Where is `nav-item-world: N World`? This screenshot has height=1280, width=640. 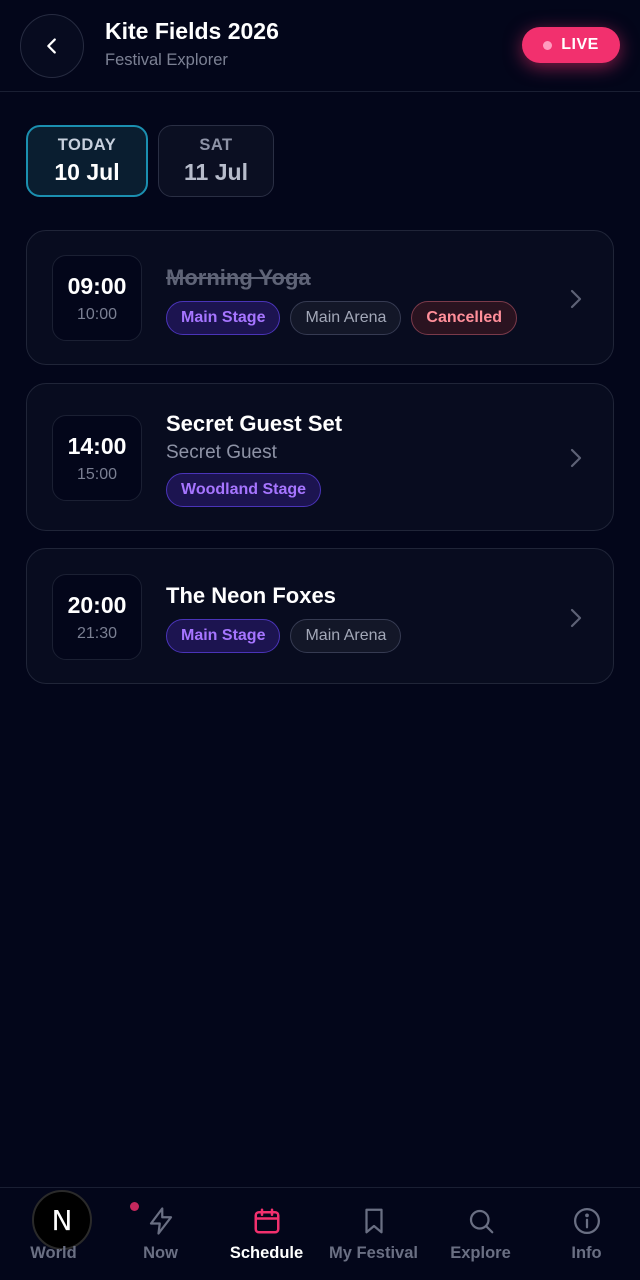
nav-item-world: N World is located at coordinates (53, 1234).